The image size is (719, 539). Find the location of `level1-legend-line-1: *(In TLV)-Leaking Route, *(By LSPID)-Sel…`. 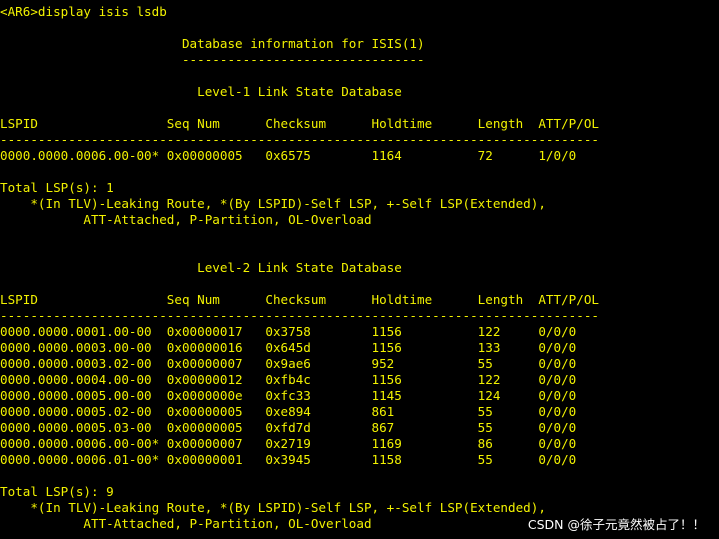

level1-legend-line-1: *(In TLV)-Leaking Route, *(By LSPID)-Sel… is located at coordinates (273, 203).